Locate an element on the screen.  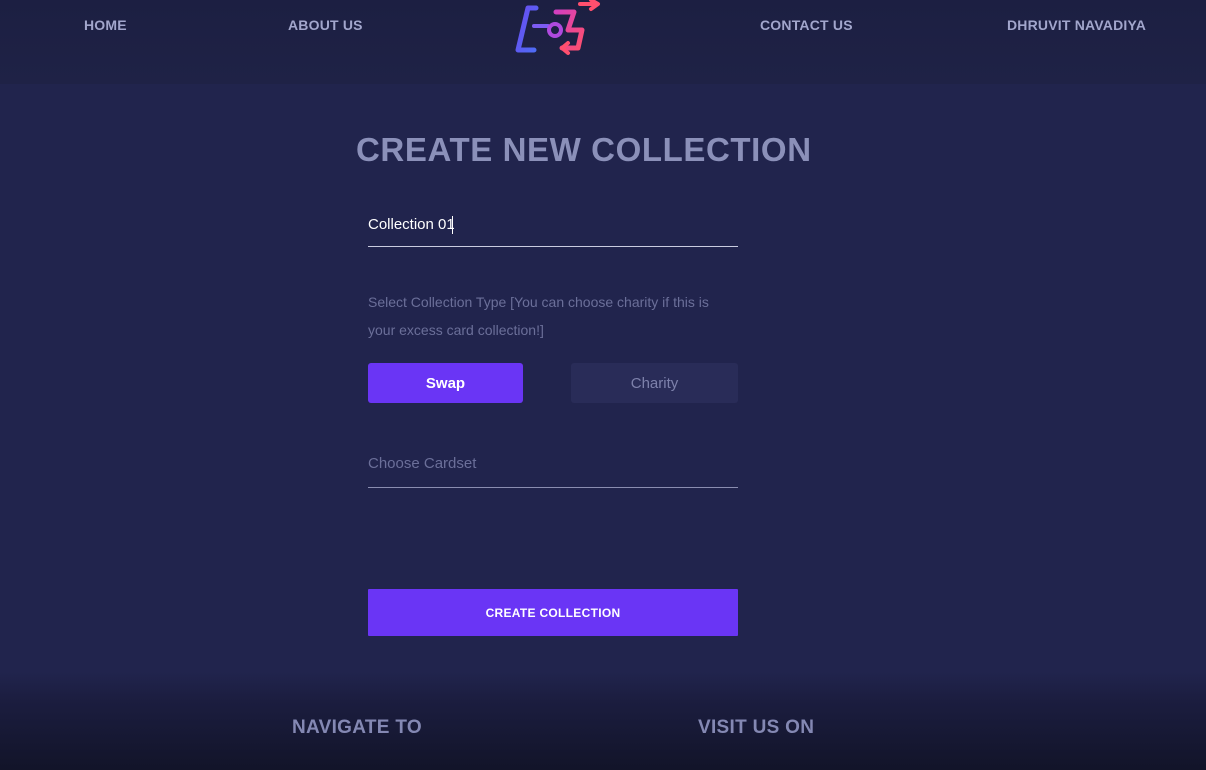
swap-arrows-logo-icon is located at coordinates (558, 31).